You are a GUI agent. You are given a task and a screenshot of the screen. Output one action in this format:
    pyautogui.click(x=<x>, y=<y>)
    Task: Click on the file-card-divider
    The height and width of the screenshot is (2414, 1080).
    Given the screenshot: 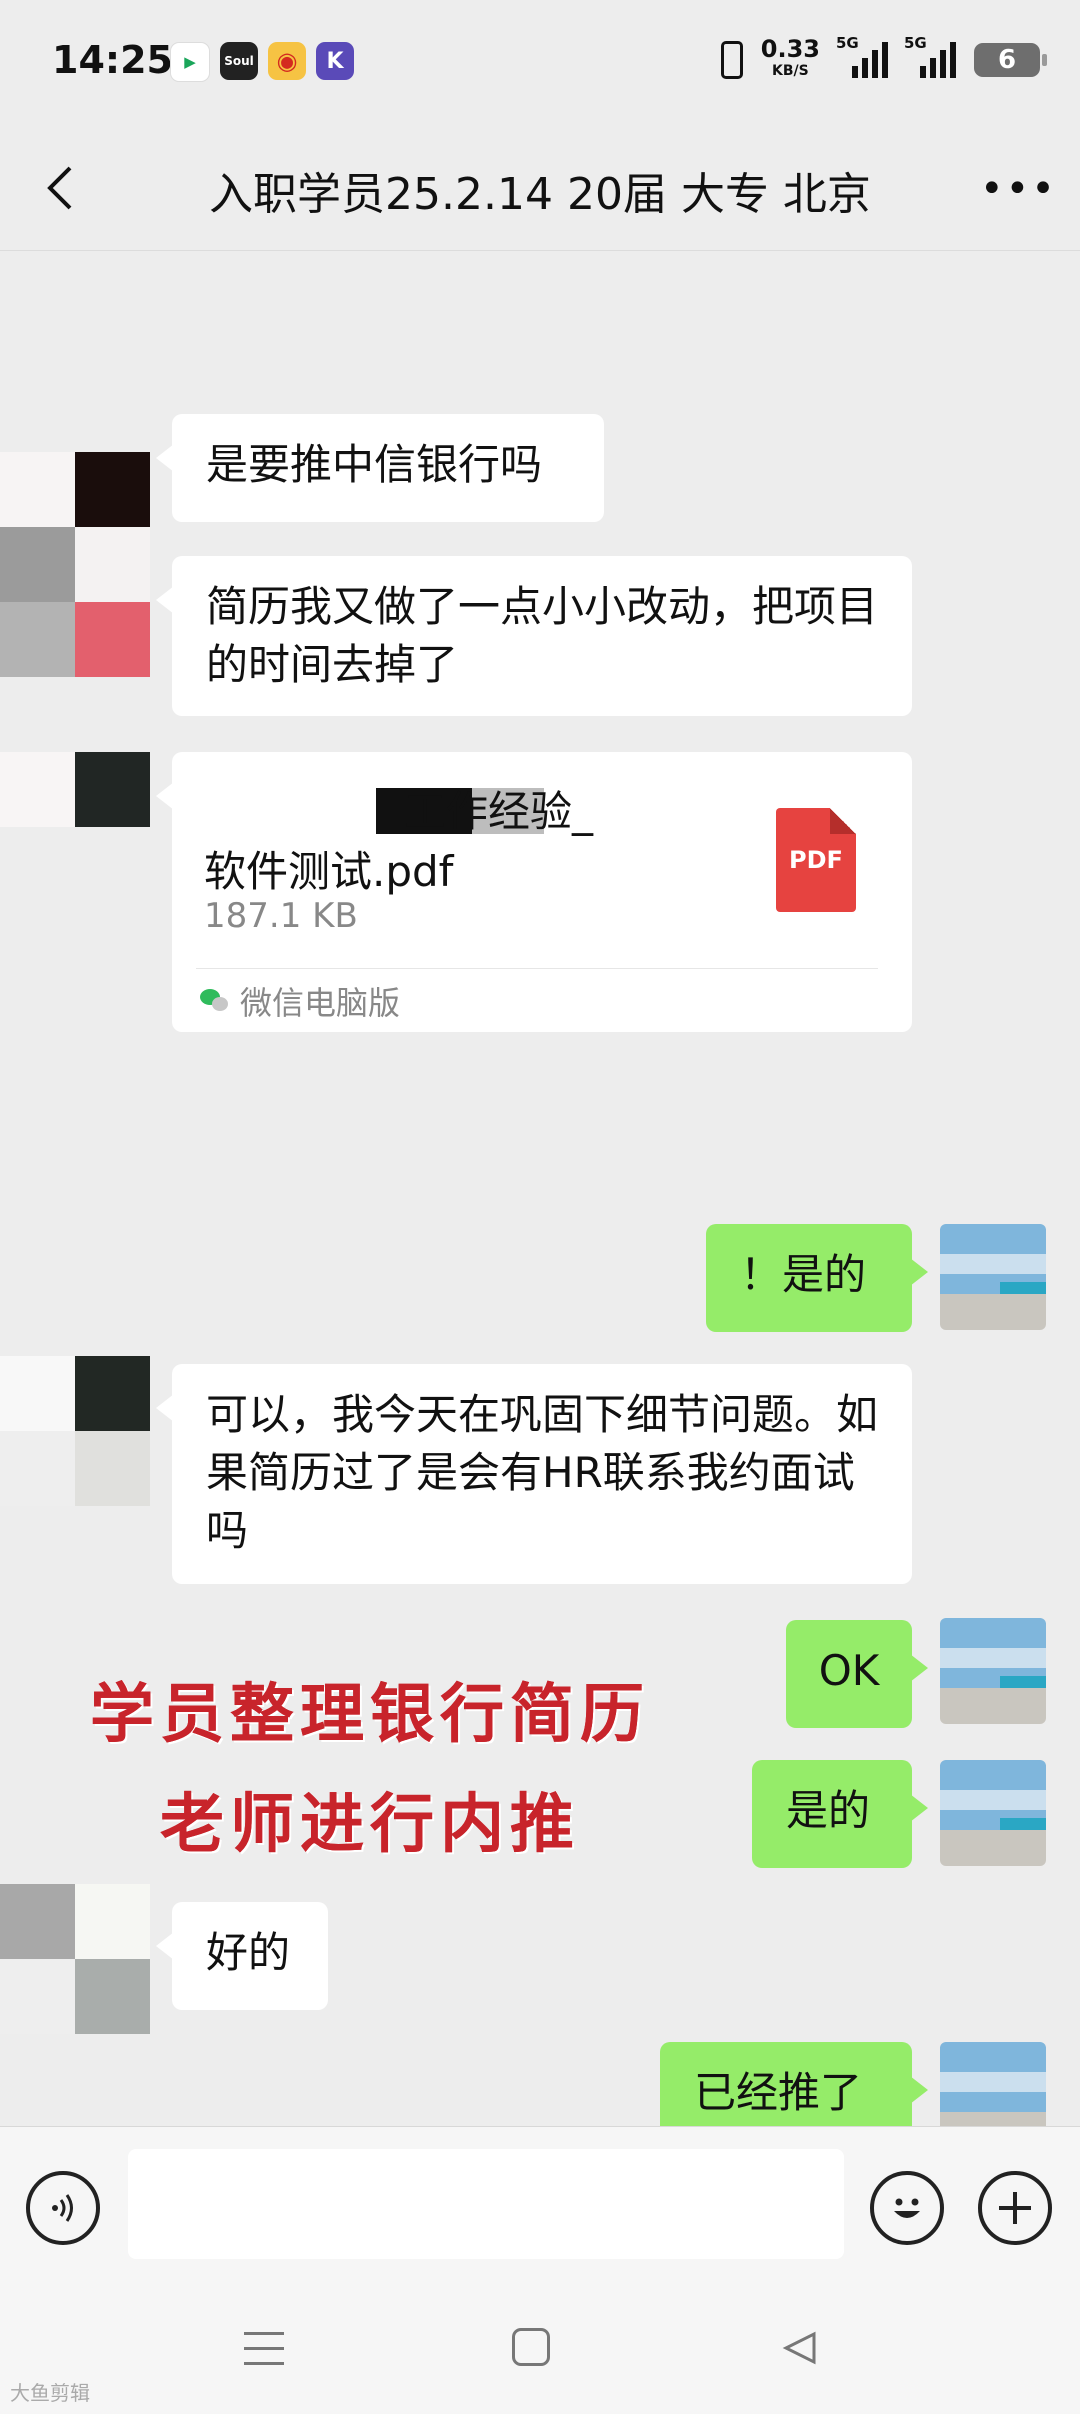 What is the action you would take?
    pyautogui.click(x=537, y=968)
    